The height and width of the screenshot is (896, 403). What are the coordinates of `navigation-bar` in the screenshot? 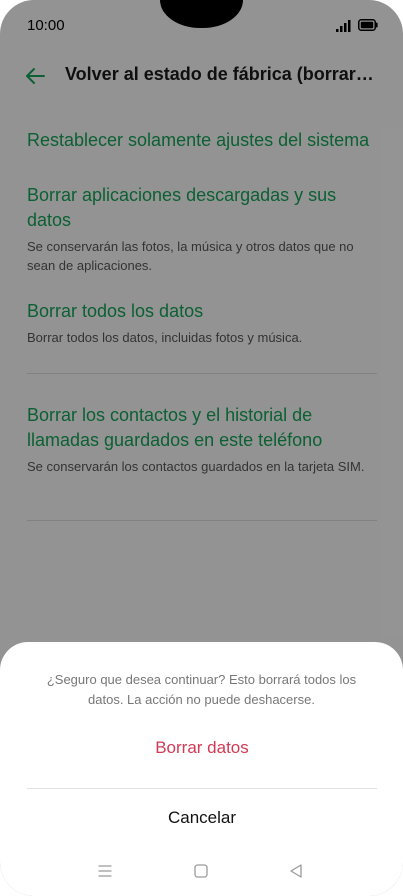 It's located at (201, 872).